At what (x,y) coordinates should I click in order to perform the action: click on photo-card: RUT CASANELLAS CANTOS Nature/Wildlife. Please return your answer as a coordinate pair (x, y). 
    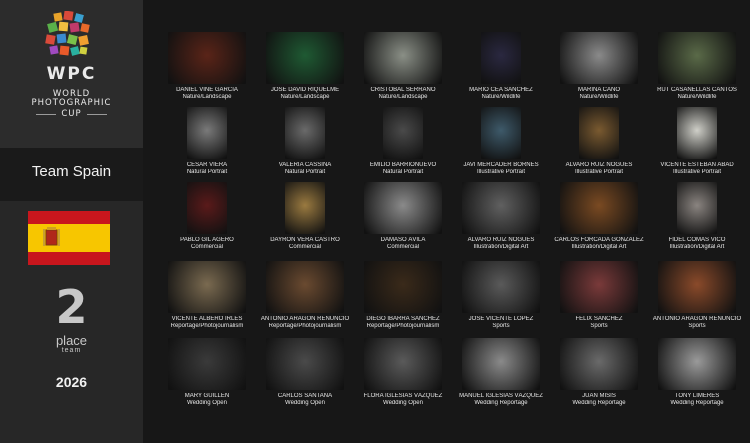
    Looking at the image, I should click on (697, 69).